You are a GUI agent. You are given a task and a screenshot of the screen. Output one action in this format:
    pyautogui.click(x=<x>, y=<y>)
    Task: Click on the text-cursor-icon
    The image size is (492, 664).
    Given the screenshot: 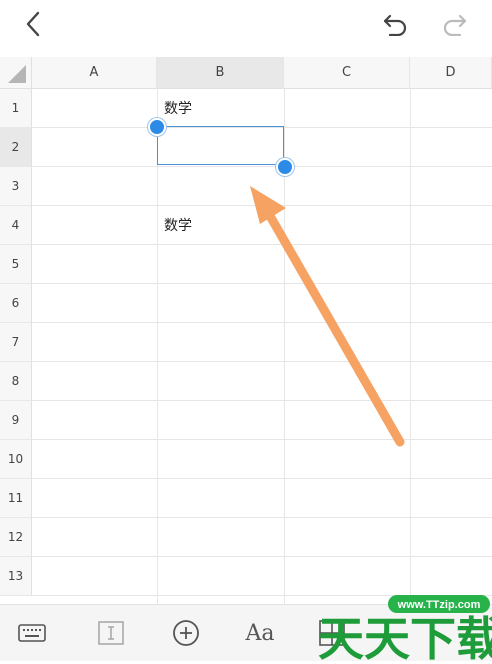 What is the action you would take?
    pyautogui.click(x=111, y=633)
    